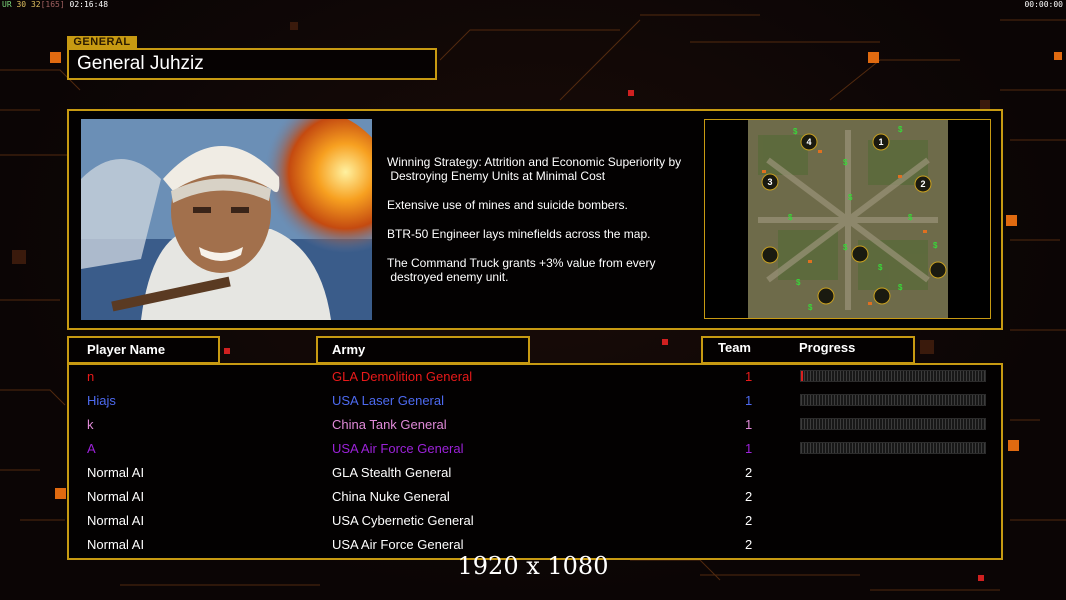 This screenshot has height=600, width=1066. I want to click on player-army: China Nuke General, so click(391, 496).